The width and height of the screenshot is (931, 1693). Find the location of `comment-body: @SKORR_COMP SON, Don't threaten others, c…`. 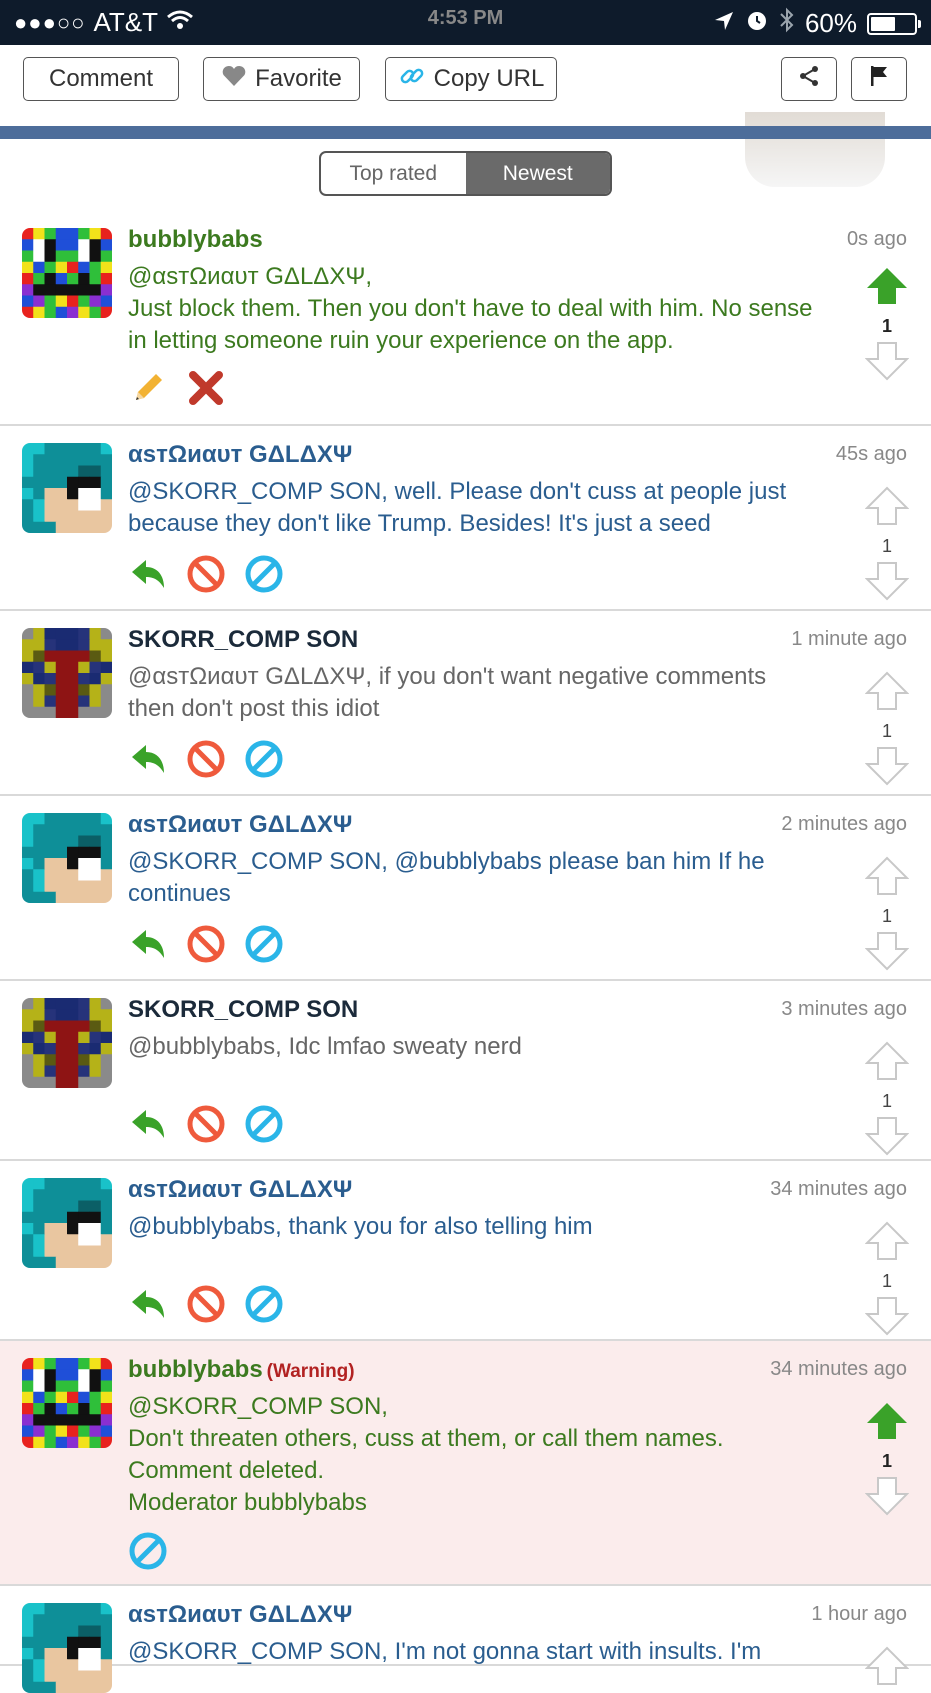

comment-body: @SKORR_COMP SON, Don't threaten others, c… is located at coordinates (473, 1455).